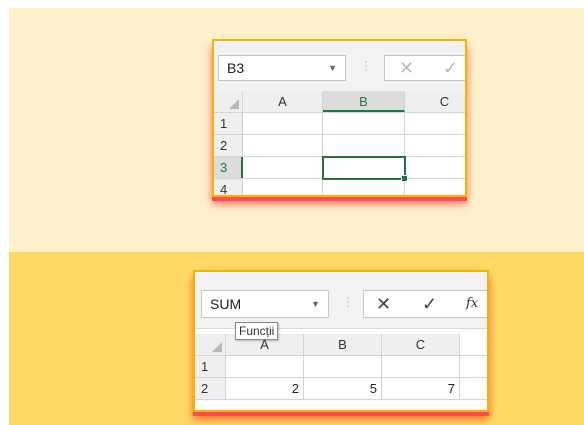  I want to click on formula-bar: B3 ▼ ⋮ ✕ ✓, so click(339, 66).